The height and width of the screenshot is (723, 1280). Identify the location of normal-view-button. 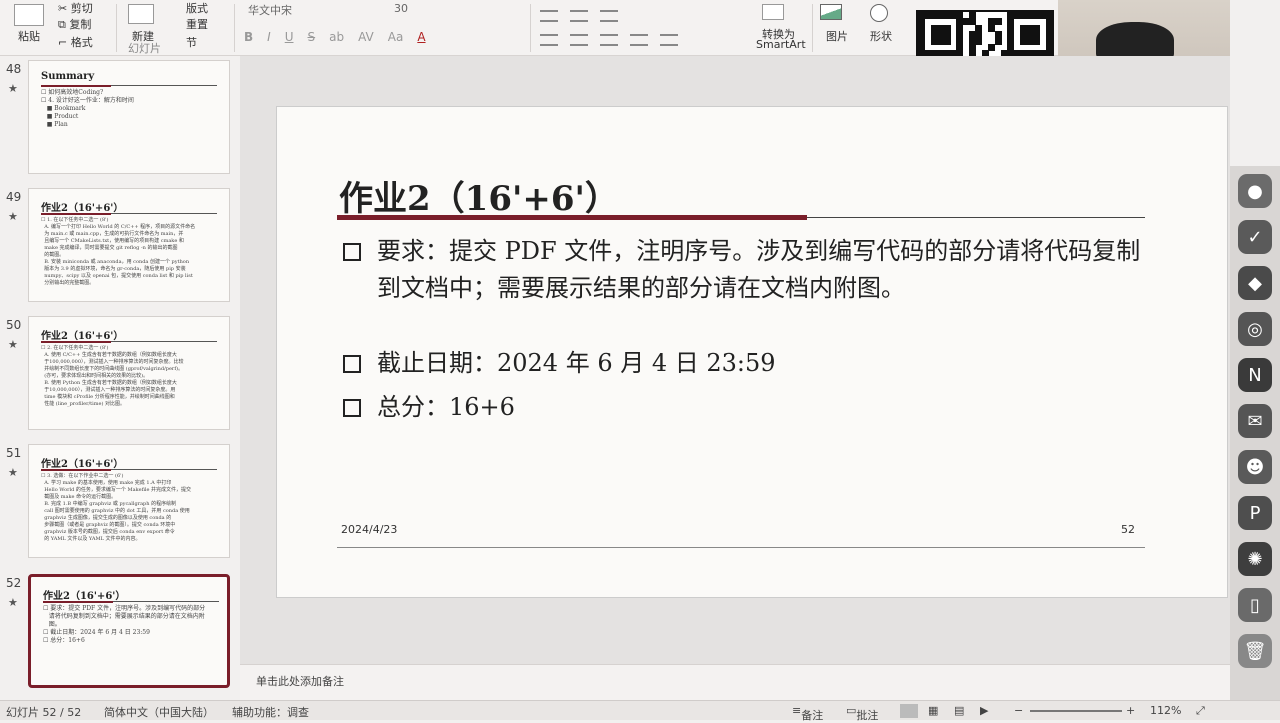
(909, 711).